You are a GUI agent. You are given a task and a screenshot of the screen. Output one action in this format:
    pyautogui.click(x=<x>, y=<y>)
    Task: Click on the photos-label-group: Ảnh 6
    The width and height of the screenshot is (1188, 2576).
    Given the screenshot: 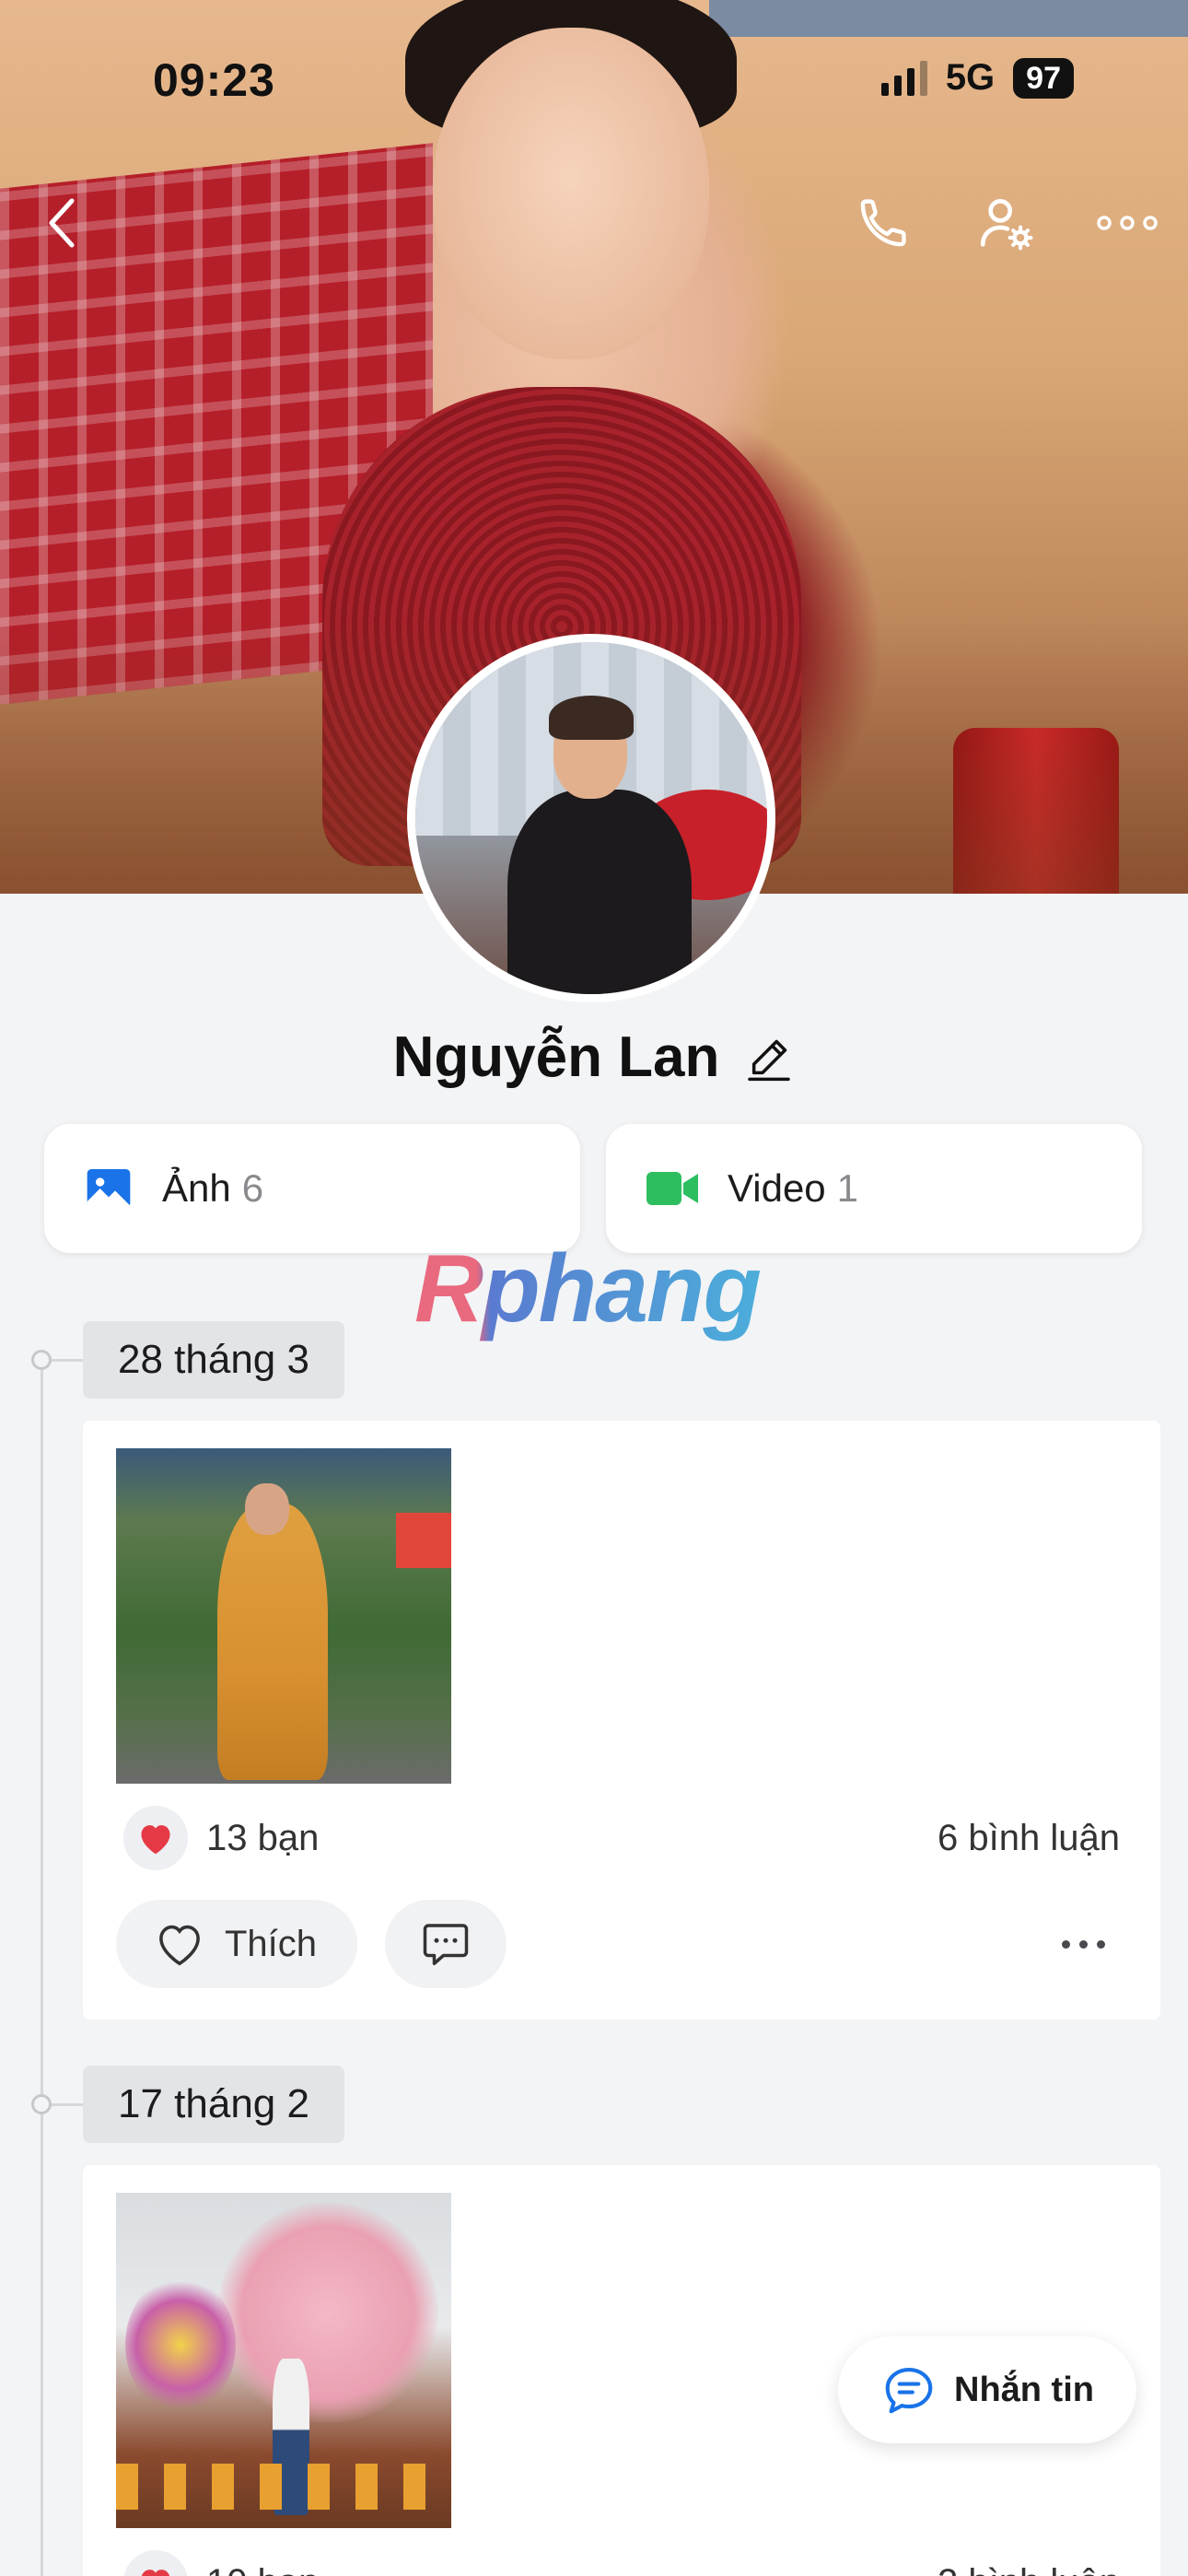 What is the action you would take?
    pyautogui.click(x=212, y=1188)
    